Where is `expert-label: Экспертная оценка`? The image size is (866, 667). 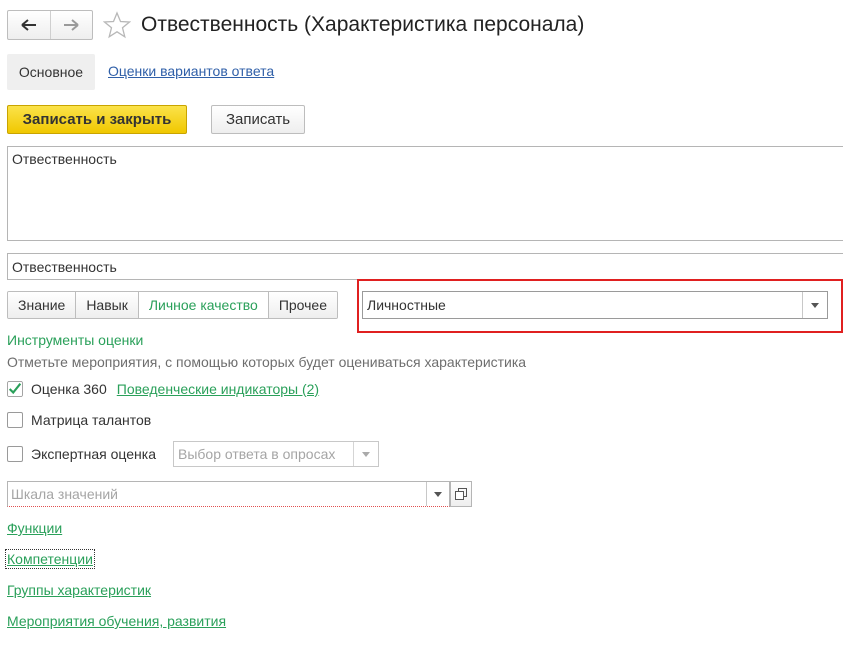 expert-label: Экспертная оценка is located at coordinates (93, 454).